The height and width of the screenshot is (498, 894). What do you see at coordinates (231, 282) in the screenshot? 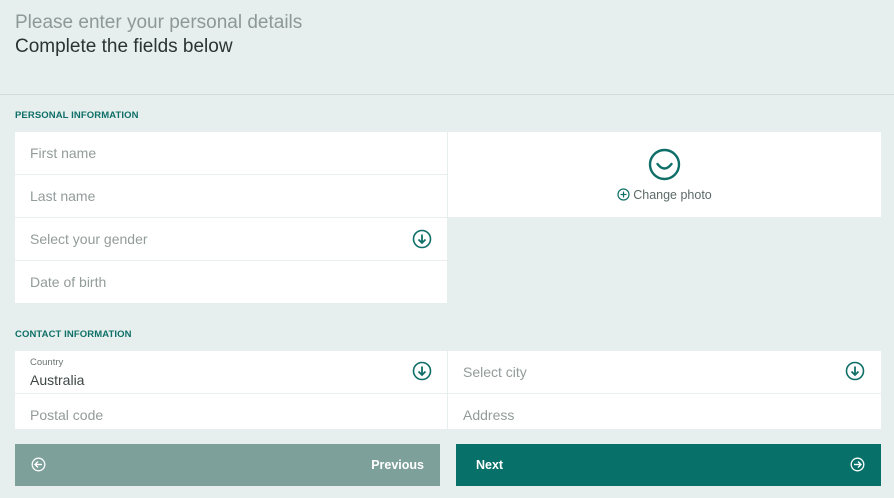
I see `dob-field: Date of birth` at bounding box center [231, 282].